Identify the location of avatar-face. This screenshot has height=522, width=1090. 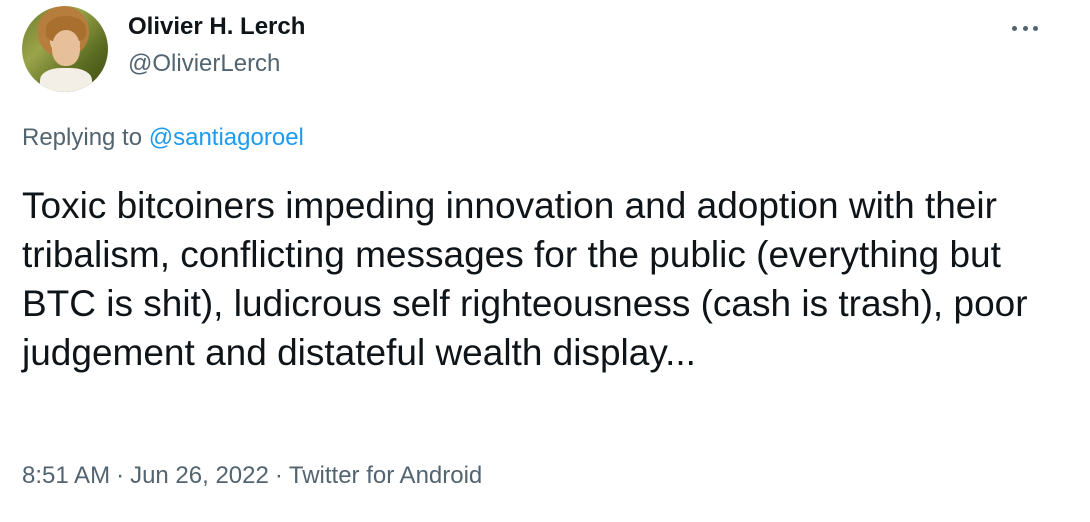
(66, 48).